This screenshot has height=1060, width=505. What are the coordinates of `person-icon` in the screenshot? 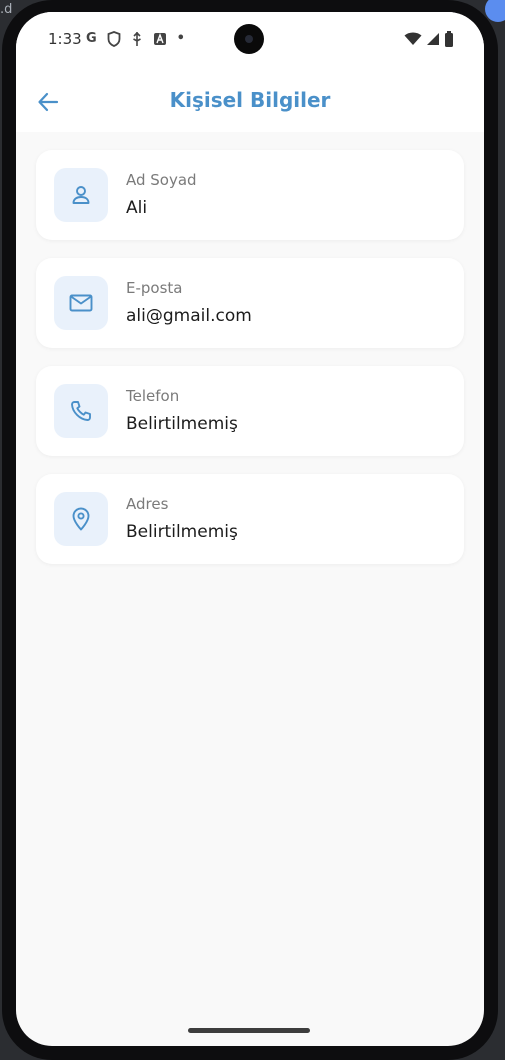 It's located at (81, 195).